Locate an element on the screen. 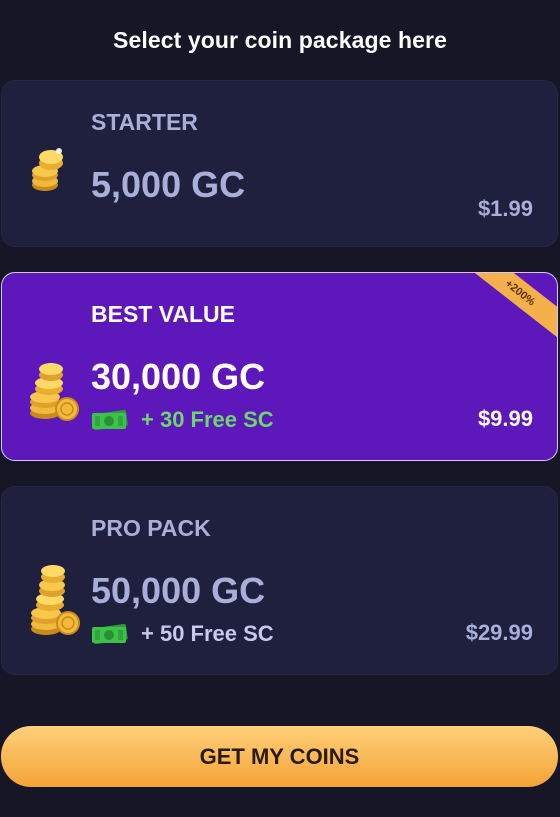  coin-stack-small-icon is located at coordinates (47, 169).